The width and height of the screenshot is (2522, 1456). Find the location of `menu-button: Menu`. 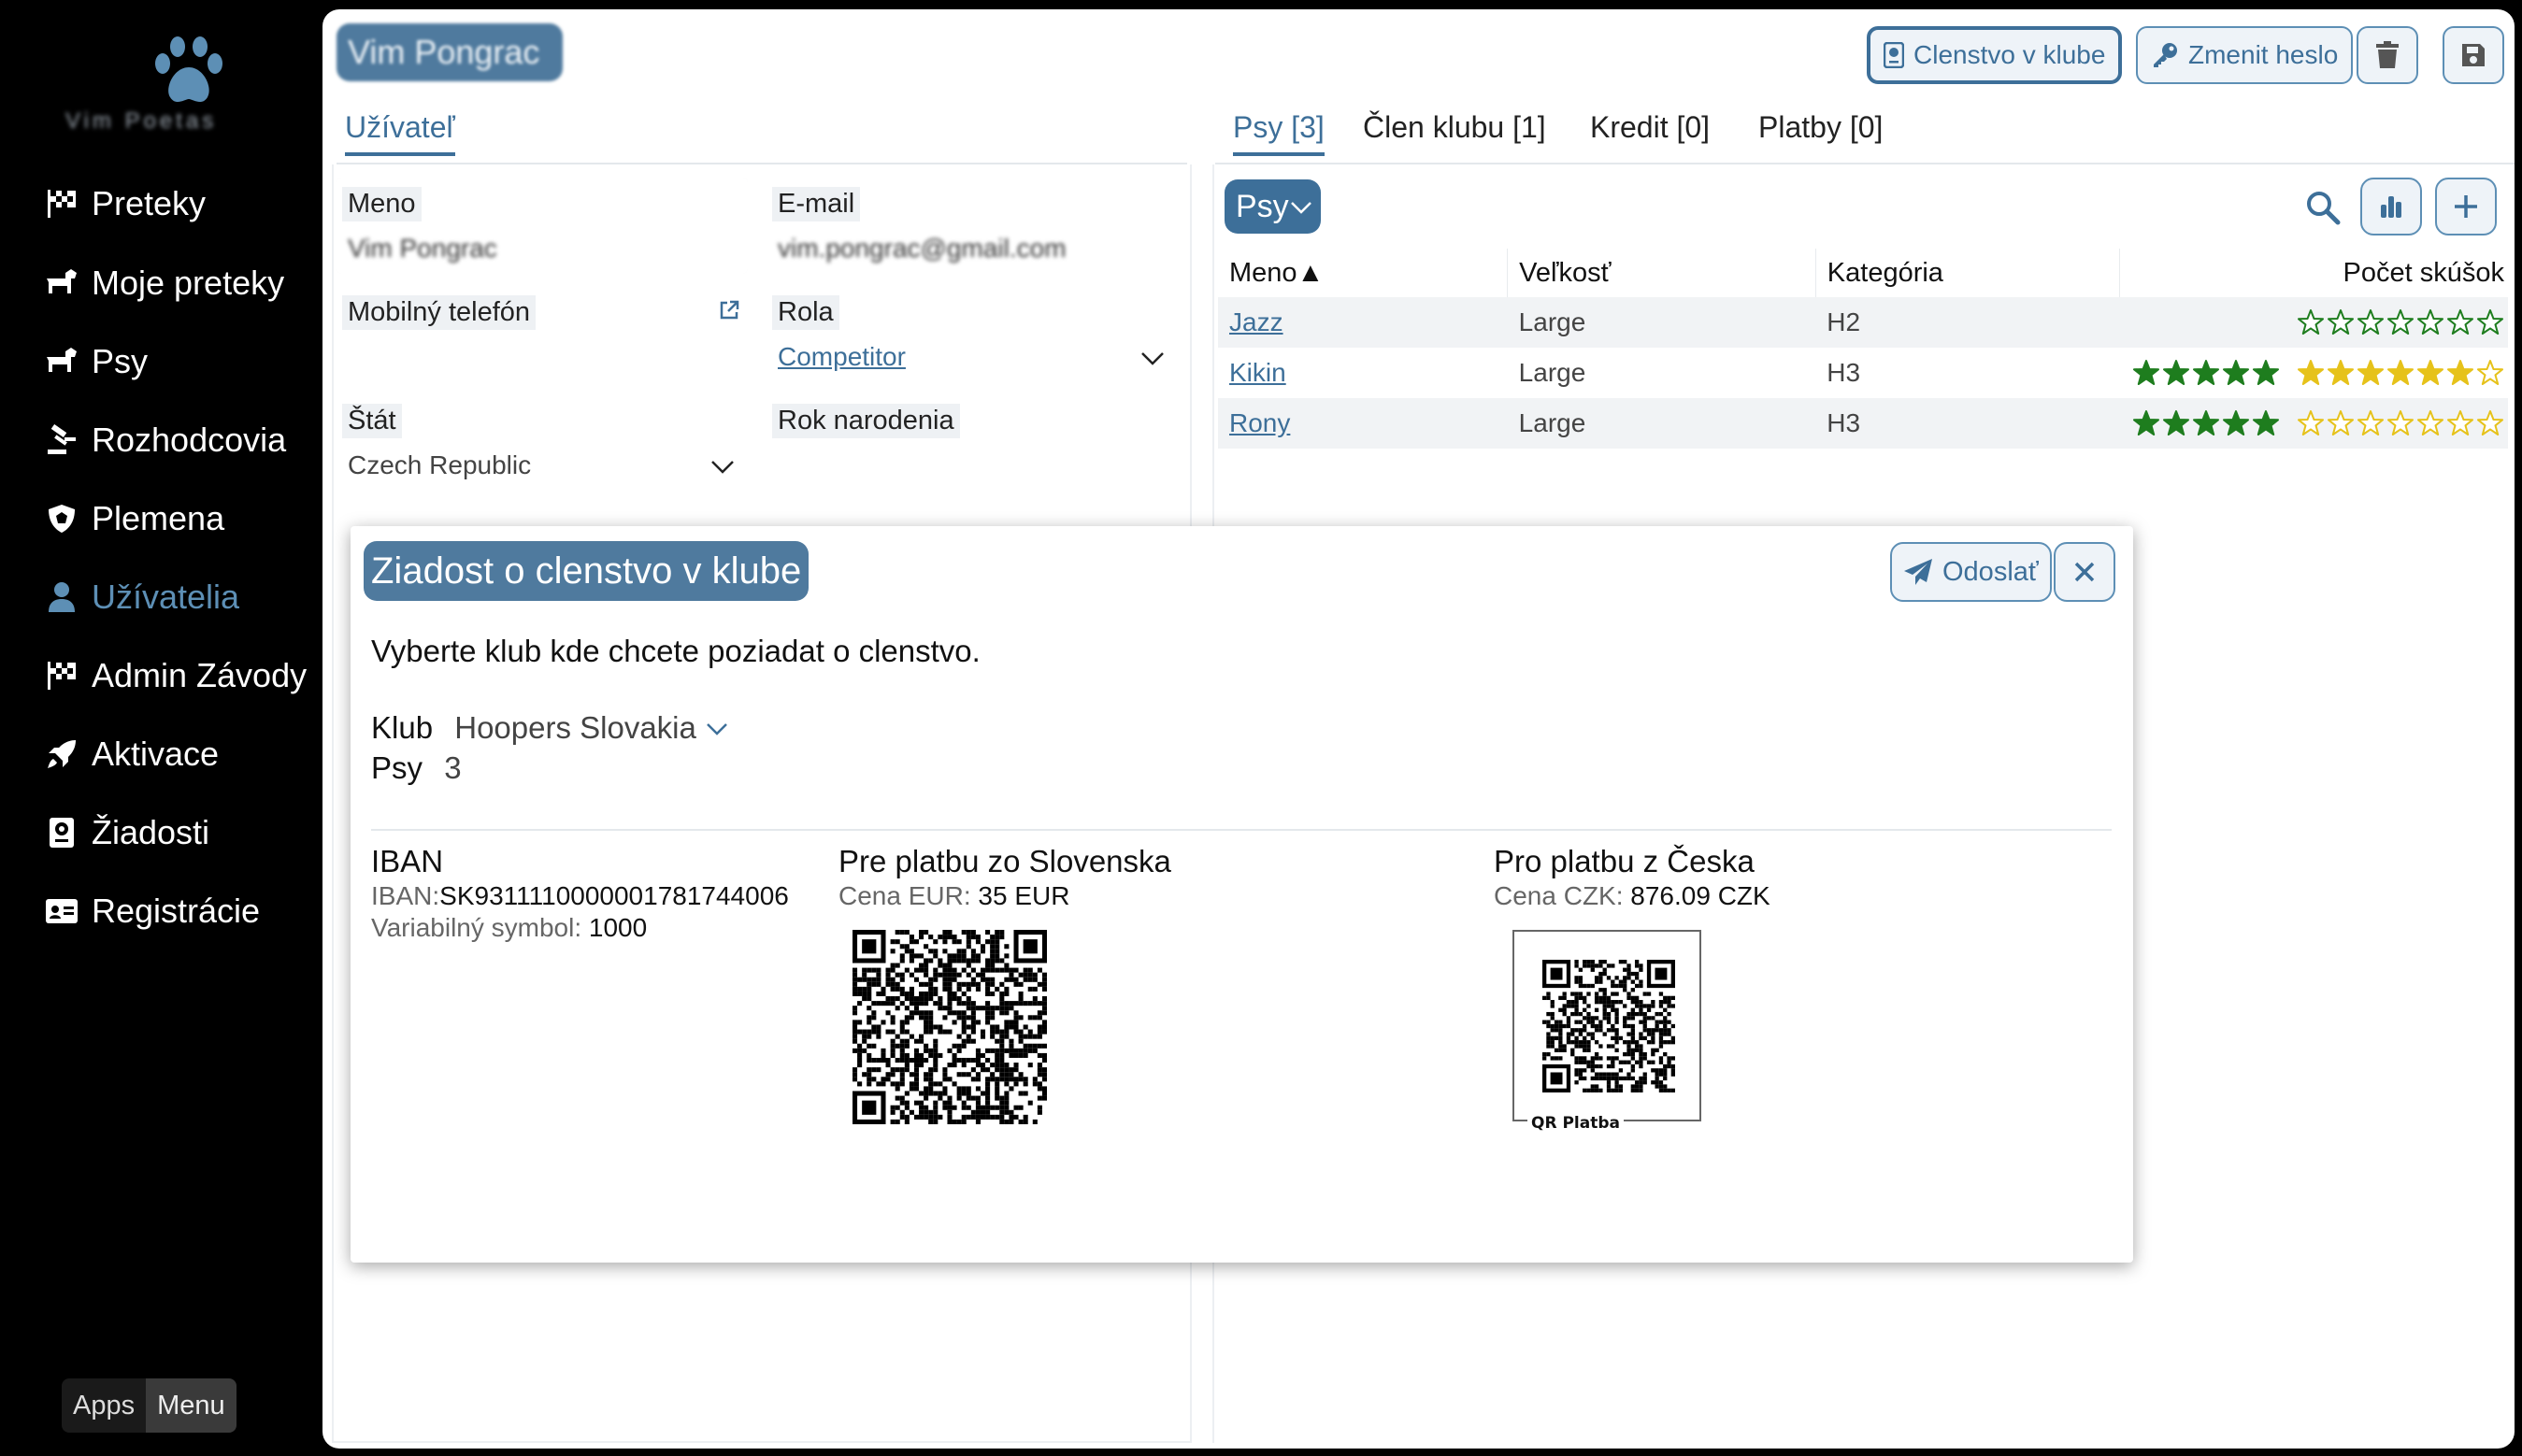

menu-button: Menu is located at coordinates (191, 1405).